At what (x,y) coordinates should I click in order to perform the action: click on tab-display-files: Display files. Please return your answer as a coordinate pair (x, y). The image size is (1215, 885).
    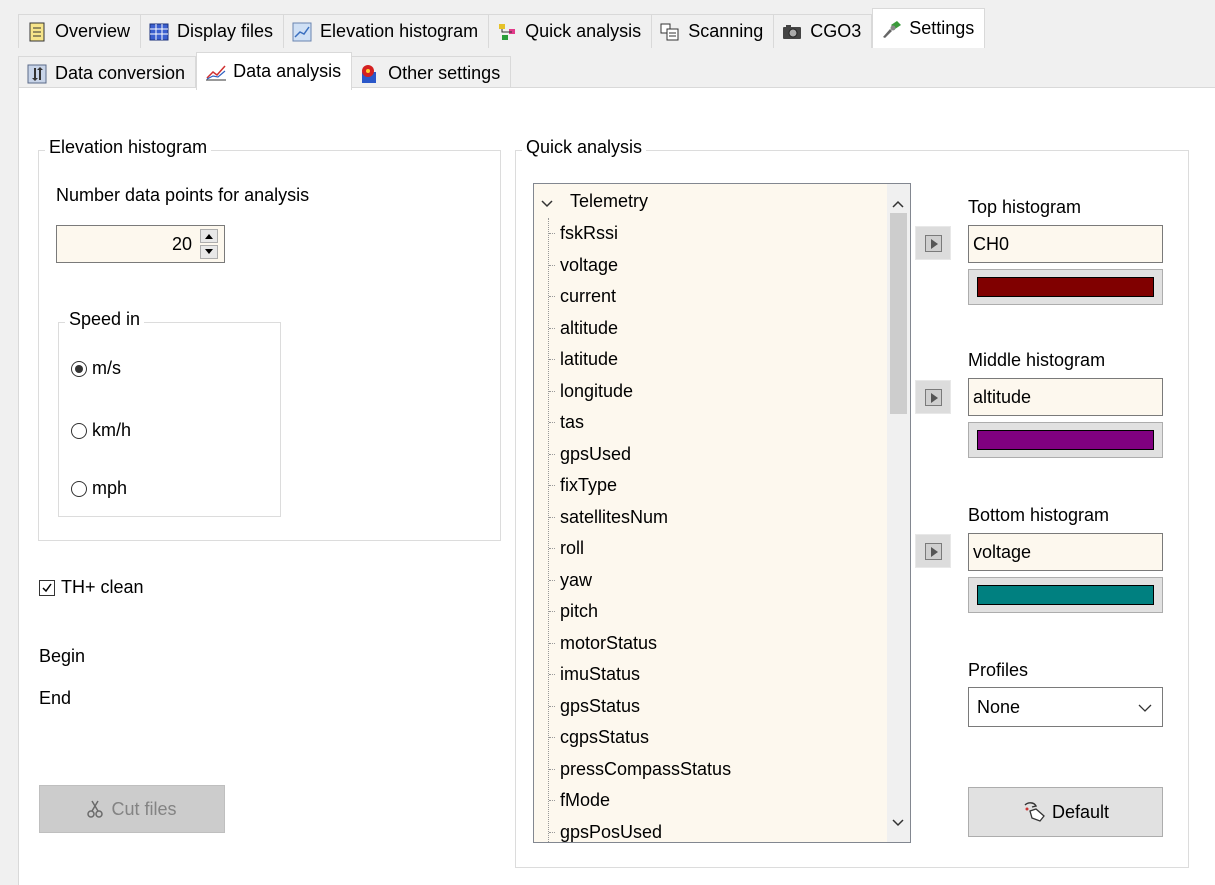
    Looking at the image, I should click on (213, 31).